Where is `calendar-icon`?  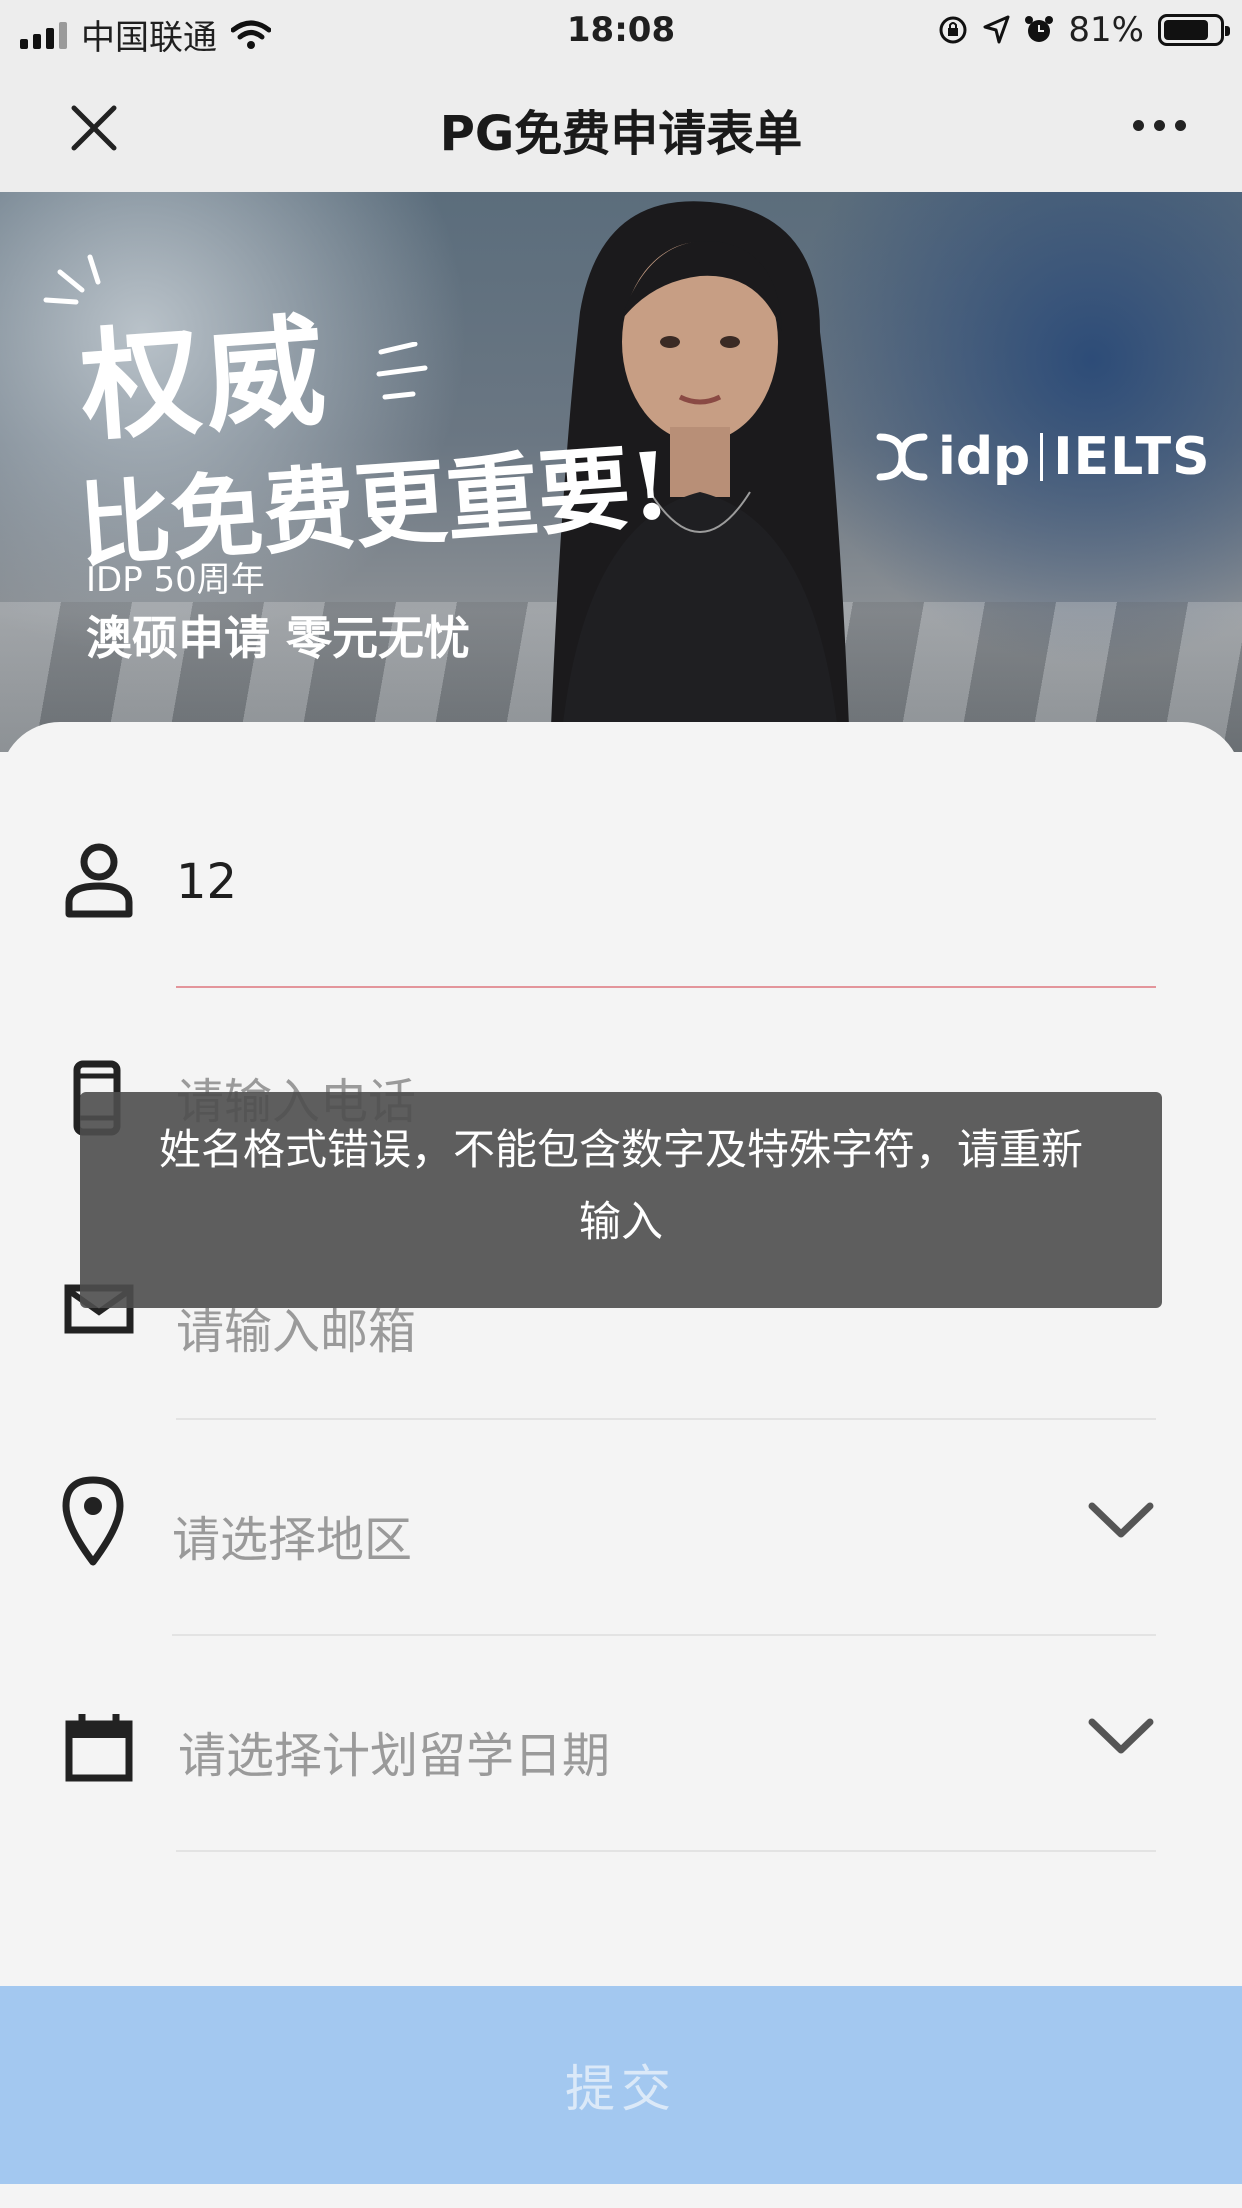 calendar-icon is located at coordinates (99, 1748).